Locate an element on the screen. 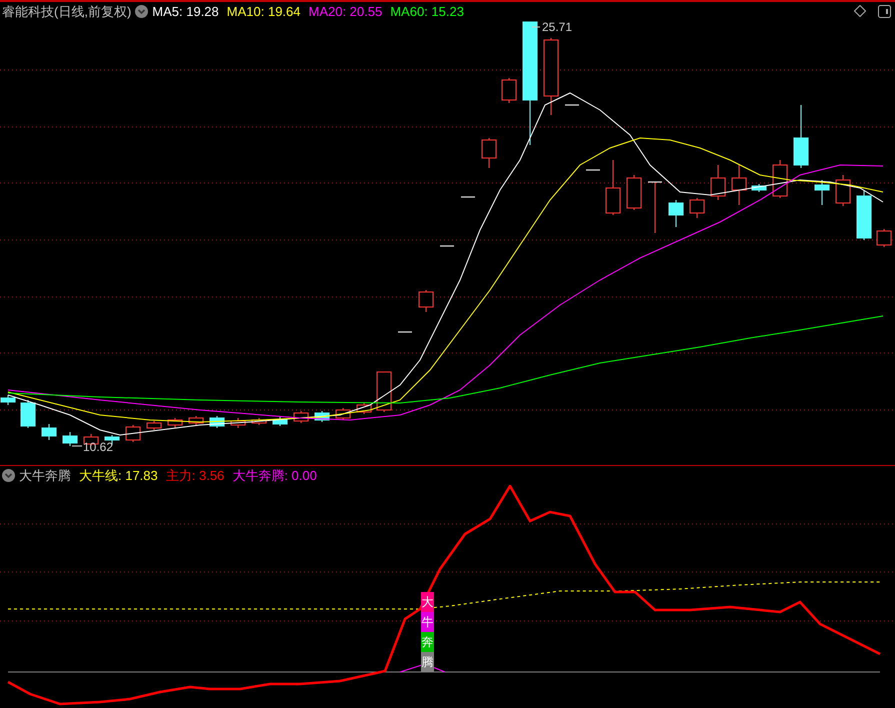 This screenshot has width=895, height=708. high-price-label: 25.71 is located at coordinates (552, 27).